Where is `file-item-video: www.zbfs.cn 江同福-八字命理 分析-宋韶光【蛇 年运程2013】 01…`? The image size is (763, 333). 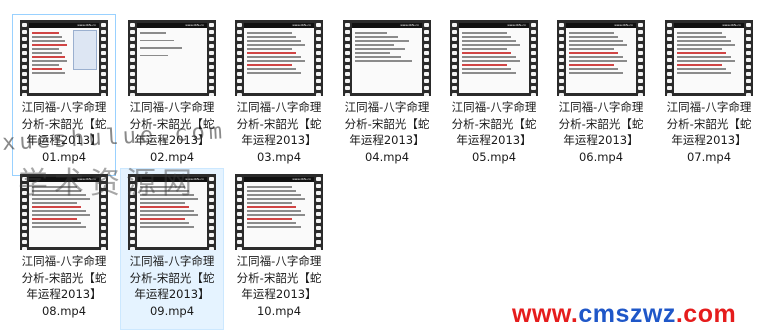
file-item-video: www.zbfs.cn 江同福-八字命理 分析-宋韶光【蛇 年运程2013】 01… is located at coordinates (64, 95).